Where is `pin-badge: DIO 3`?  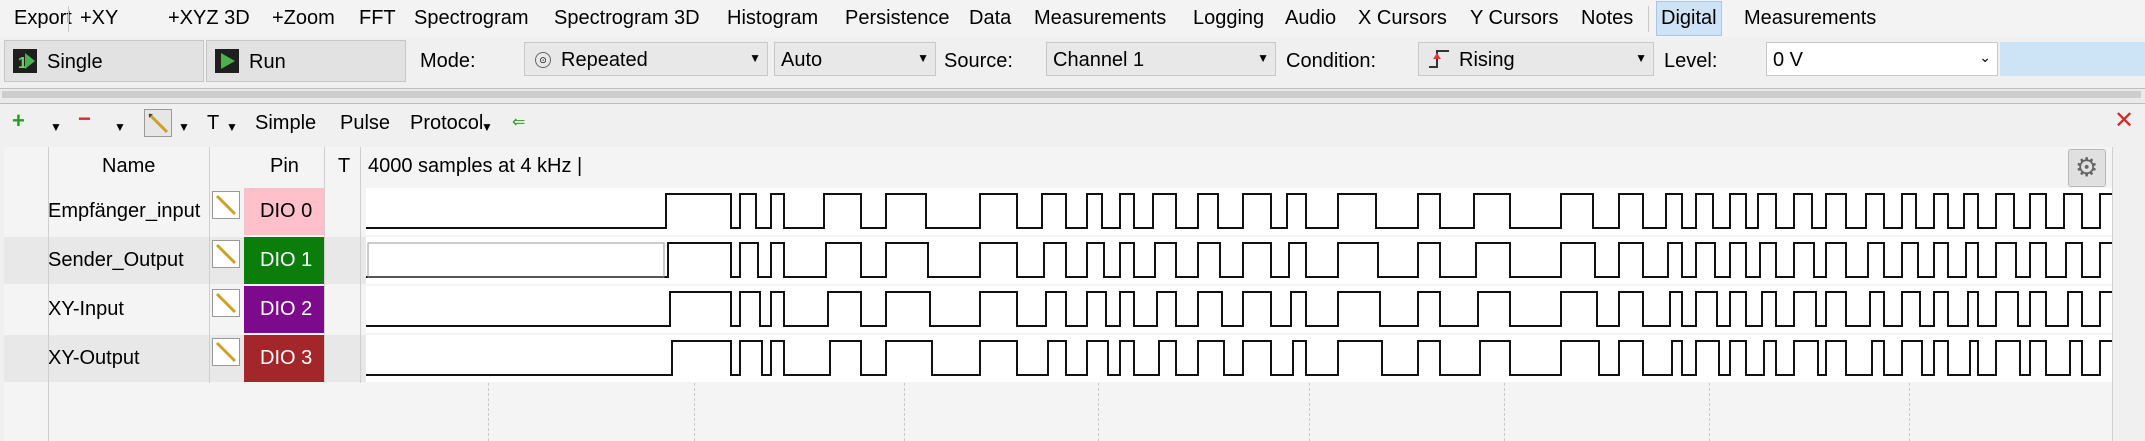 pin-badge: DIO 3 is located at coordinates (284, 358).